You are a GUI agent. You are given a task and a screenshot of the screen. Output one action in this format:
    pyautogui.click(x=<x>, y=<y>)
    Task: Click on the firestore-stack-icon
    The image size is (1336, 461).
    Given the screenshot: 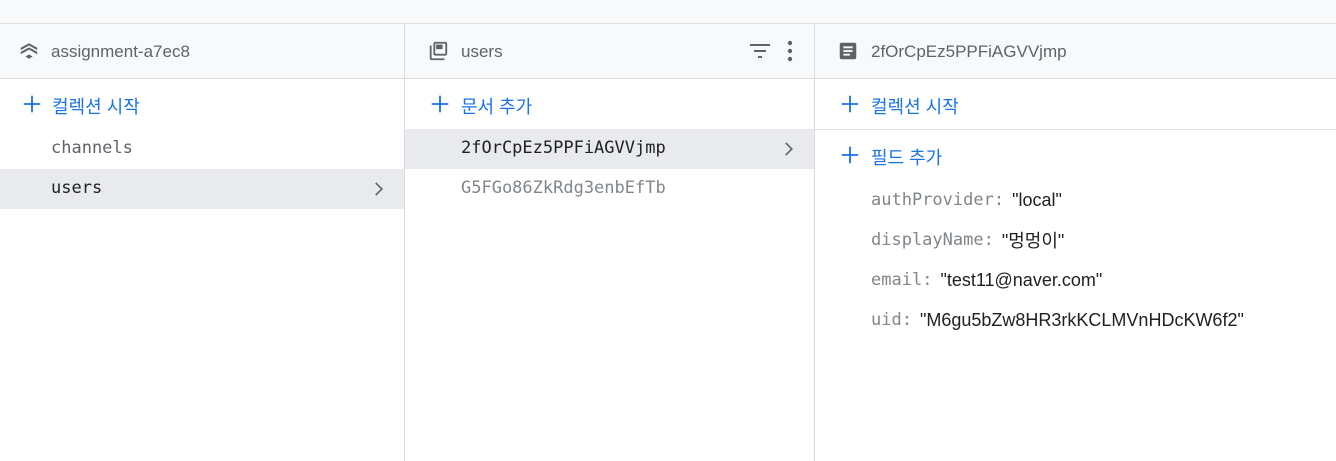 What is the action you would take?
    pyautogui.click(x=29, y=51)
    